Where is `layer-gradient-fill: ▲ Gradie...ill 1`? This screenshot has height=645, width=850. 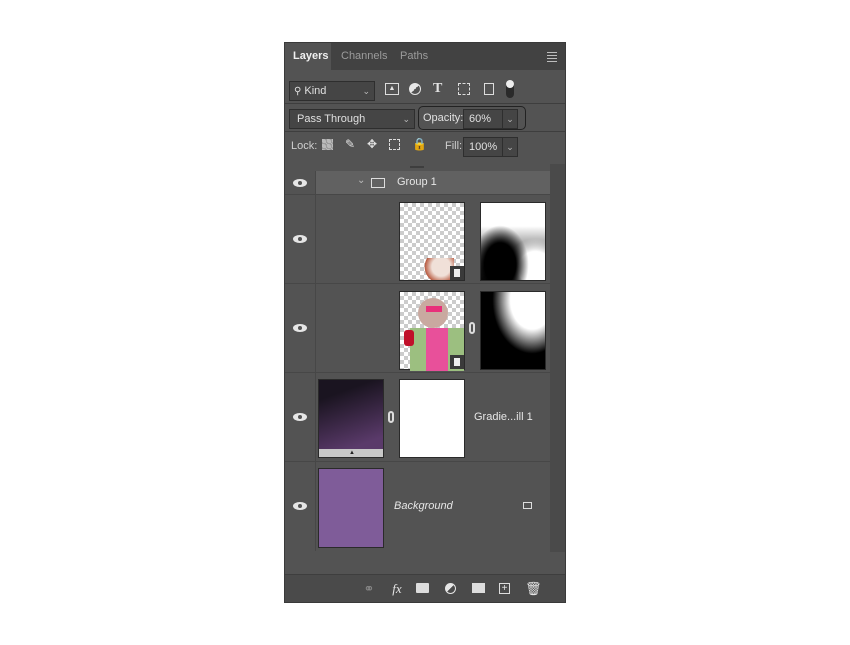 layer-gradient-fill: ▲ Gradie...ill 1 is located at coordinates (417, 417).